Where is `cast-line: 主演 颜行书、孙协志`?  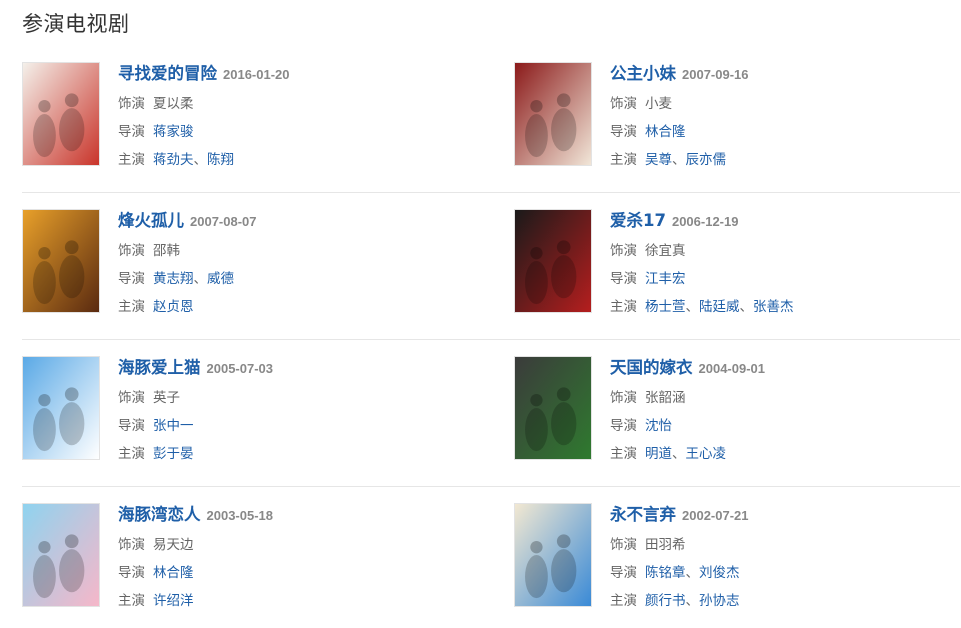 cast-line: 主演 颜行书、孙协志 is located at coordinates (679, 601).